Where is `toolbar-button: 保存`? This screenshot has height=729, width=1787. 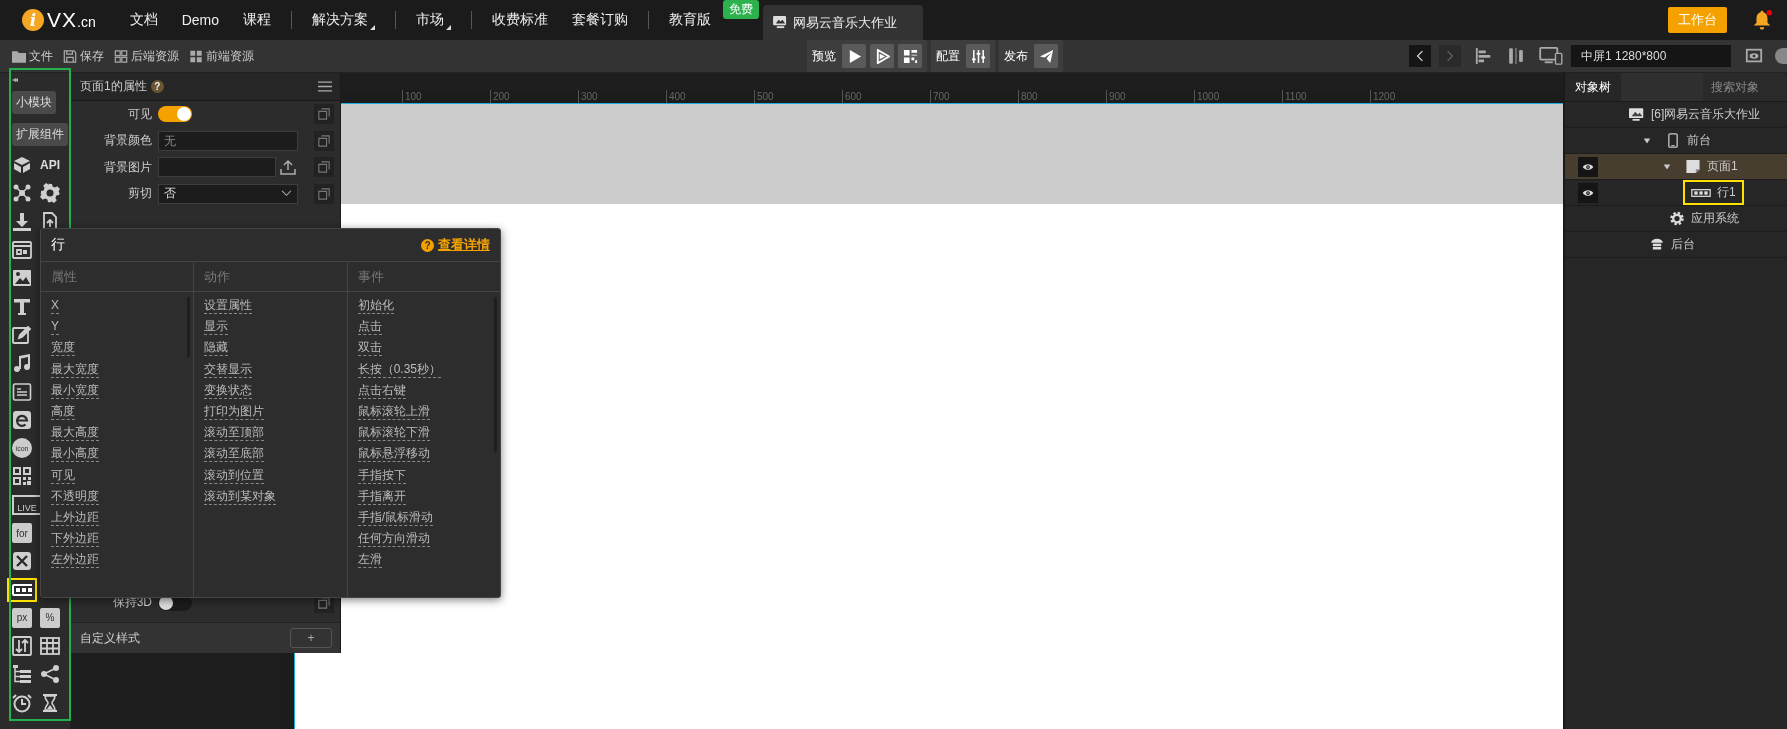 toolbar-button: 保存 is located at coordinates (83, 56).